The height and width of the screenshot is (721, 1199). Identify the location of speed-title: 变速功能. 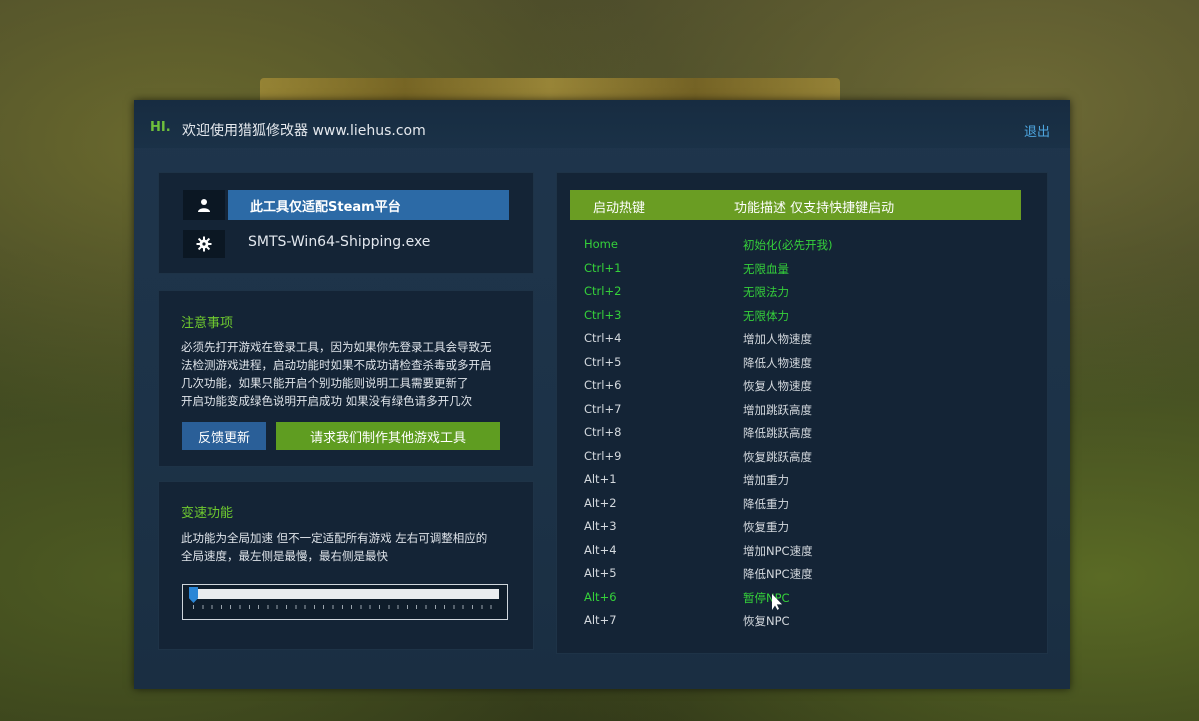
(207, 513).